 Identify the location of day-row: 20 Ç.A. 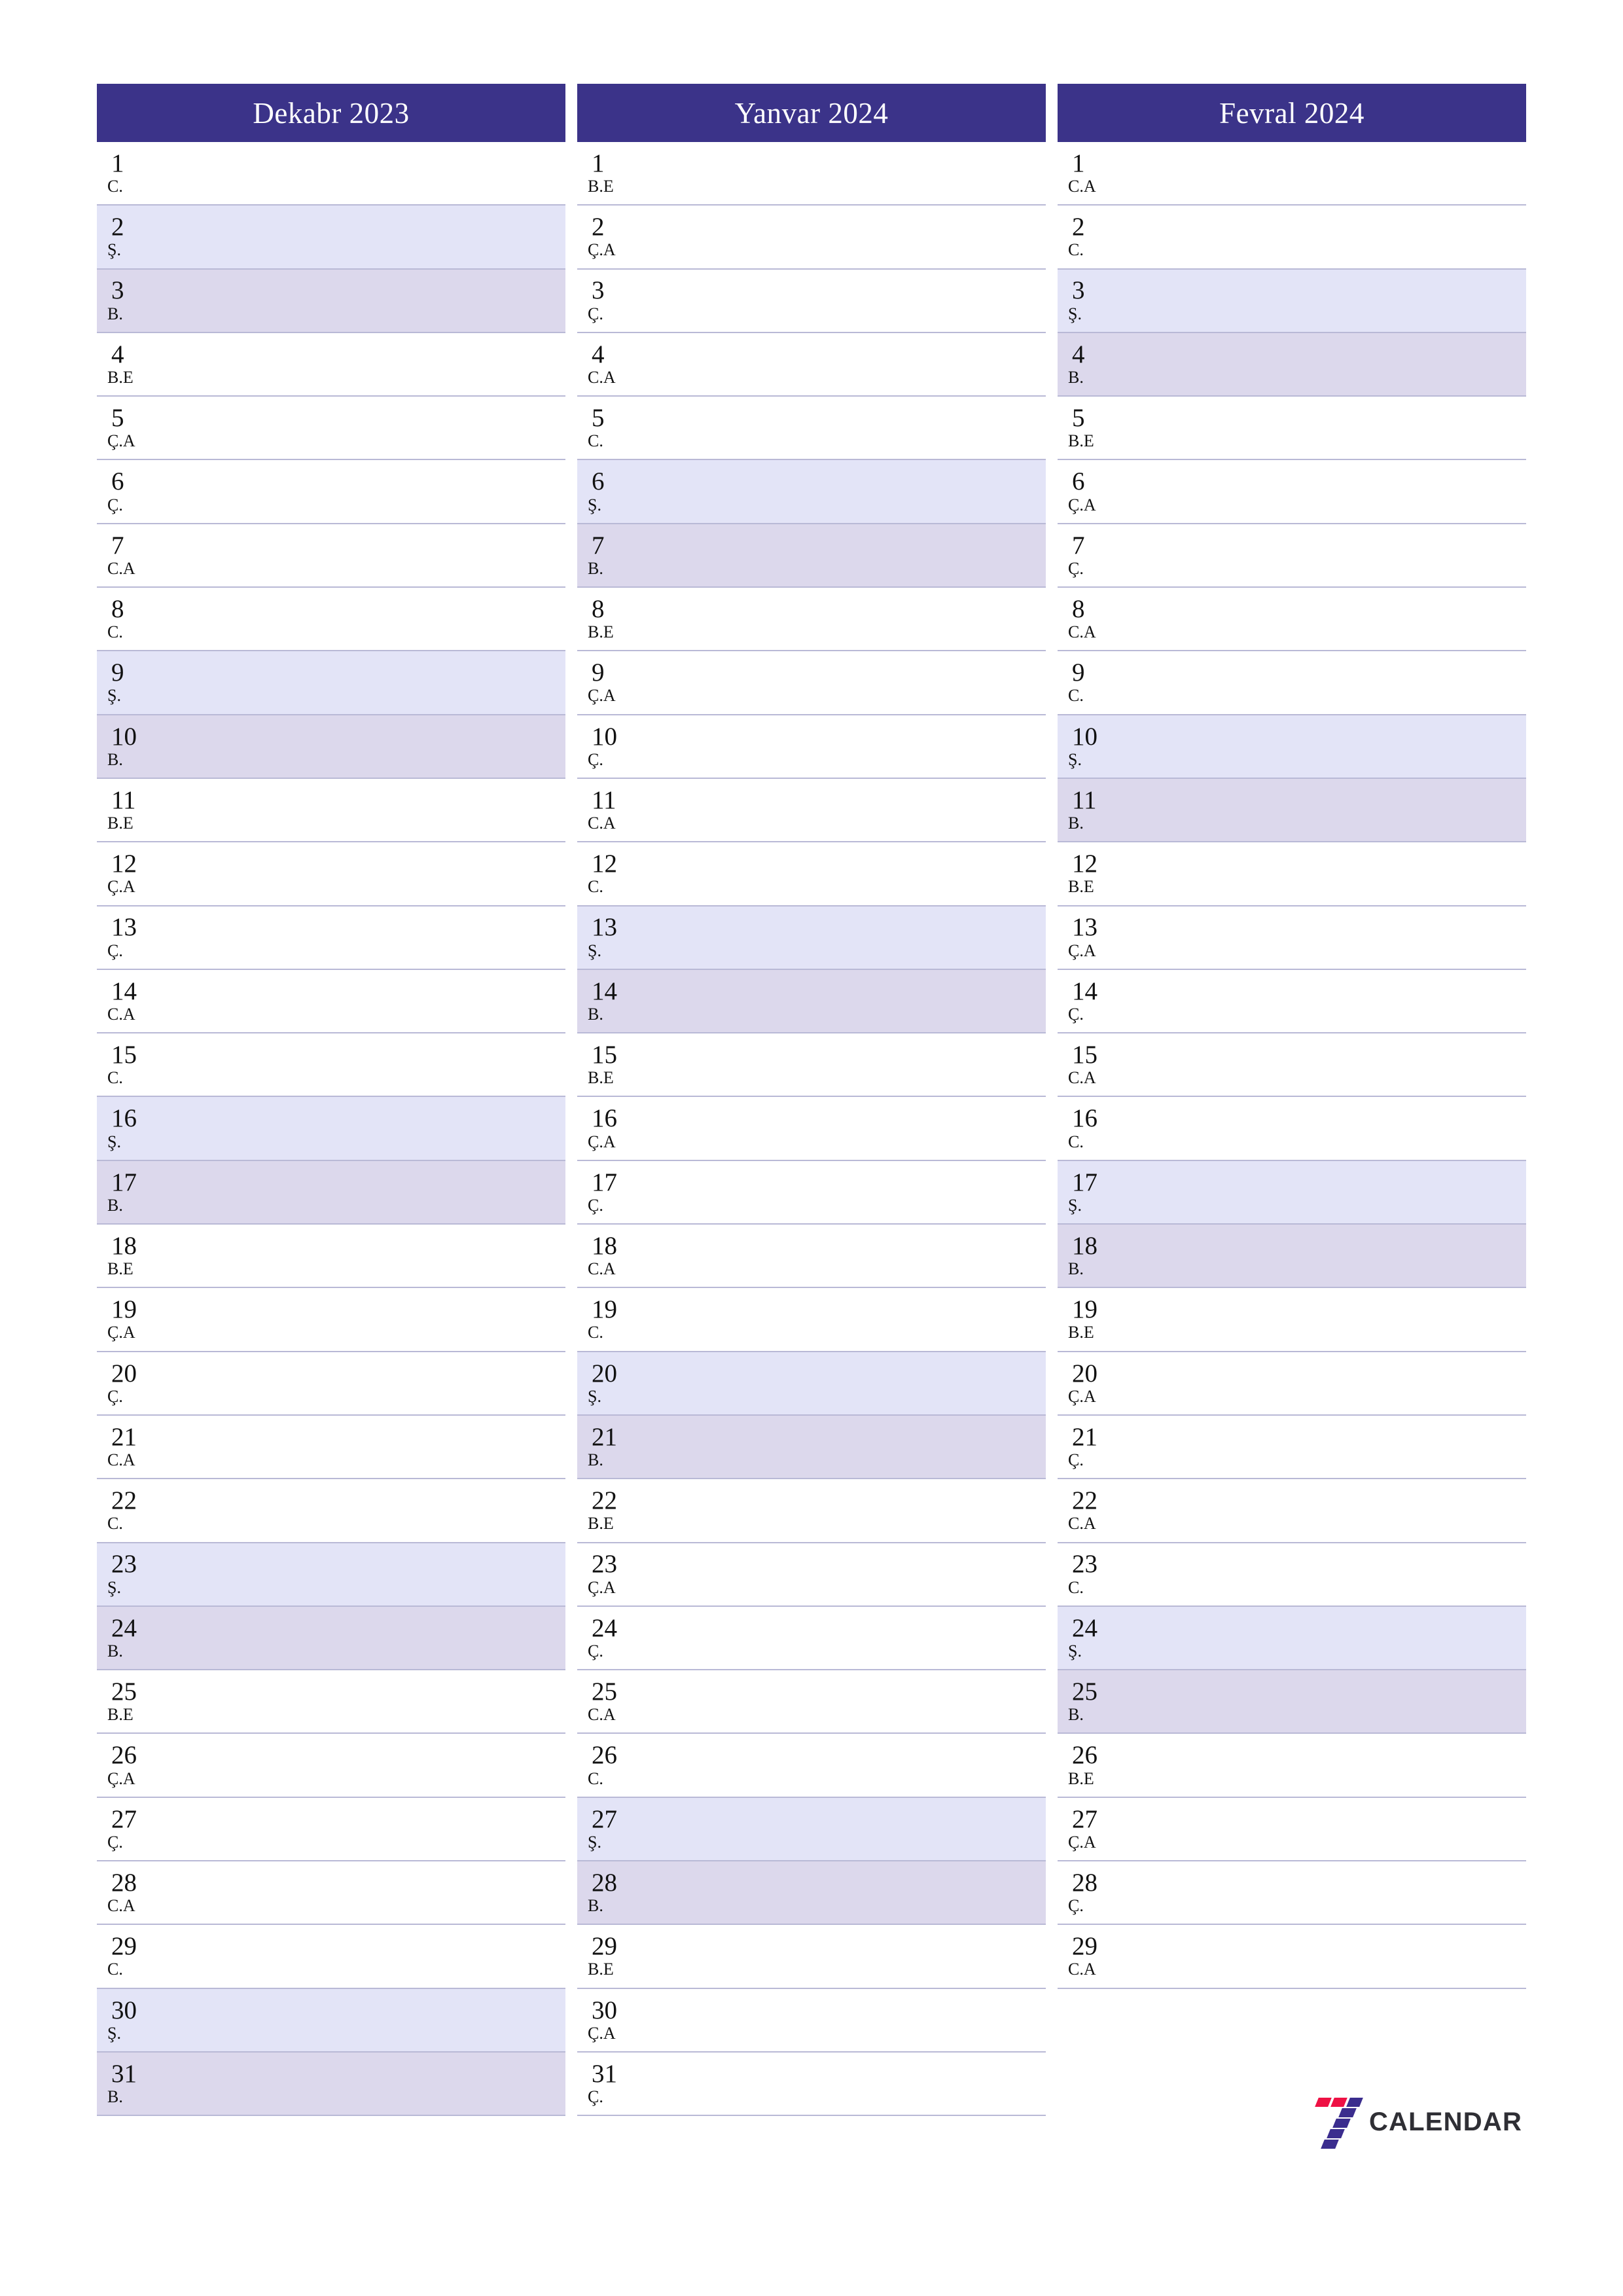
(1292, 1384).